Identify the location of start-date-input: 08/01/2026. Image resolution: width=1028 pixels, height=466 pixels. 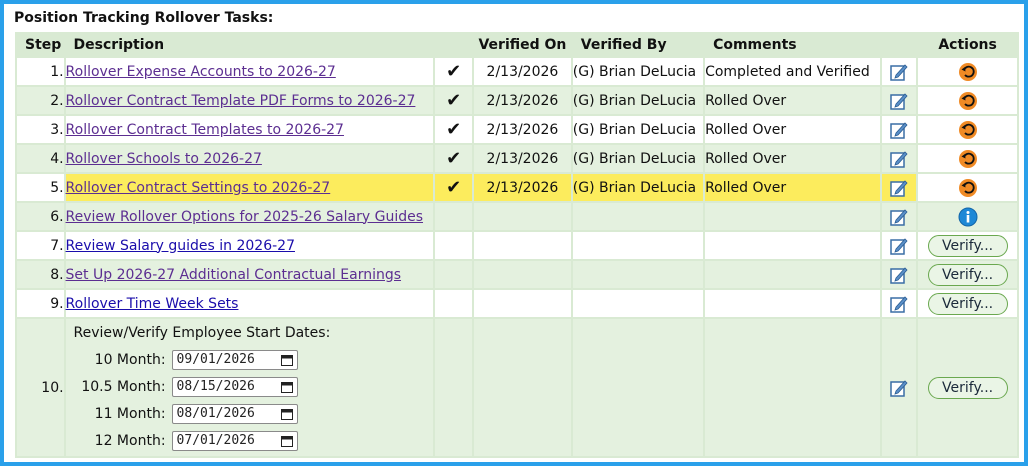
(234, 413).